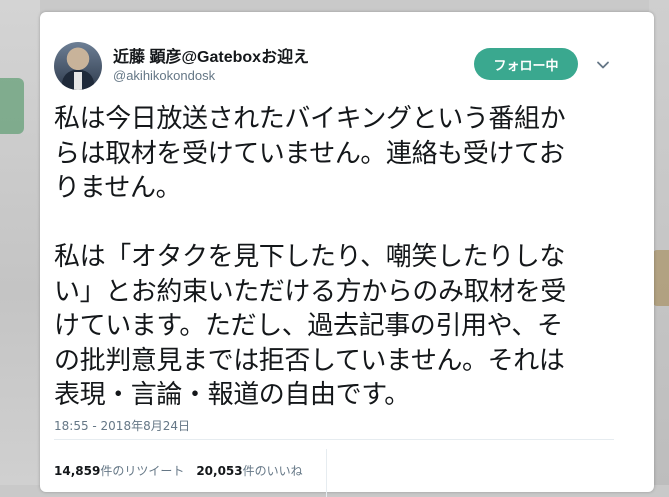 The image size is (669, 497). What do you see at coordinates (309, 153) in the screenshot?
I see `tweet-line: らは取材を受けていません。連絡も受けてお` at bounding box center [309, 153].